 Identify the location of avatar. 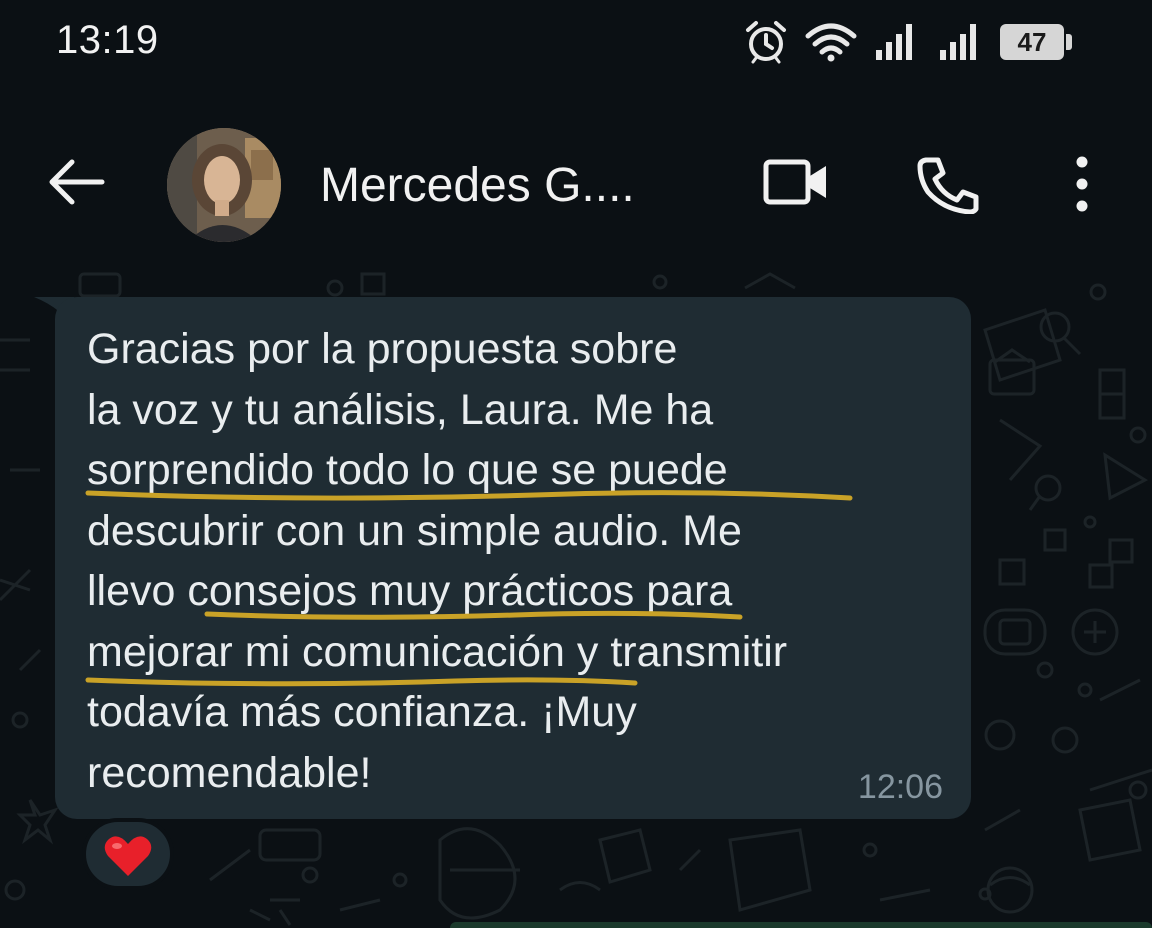
(224, 185).